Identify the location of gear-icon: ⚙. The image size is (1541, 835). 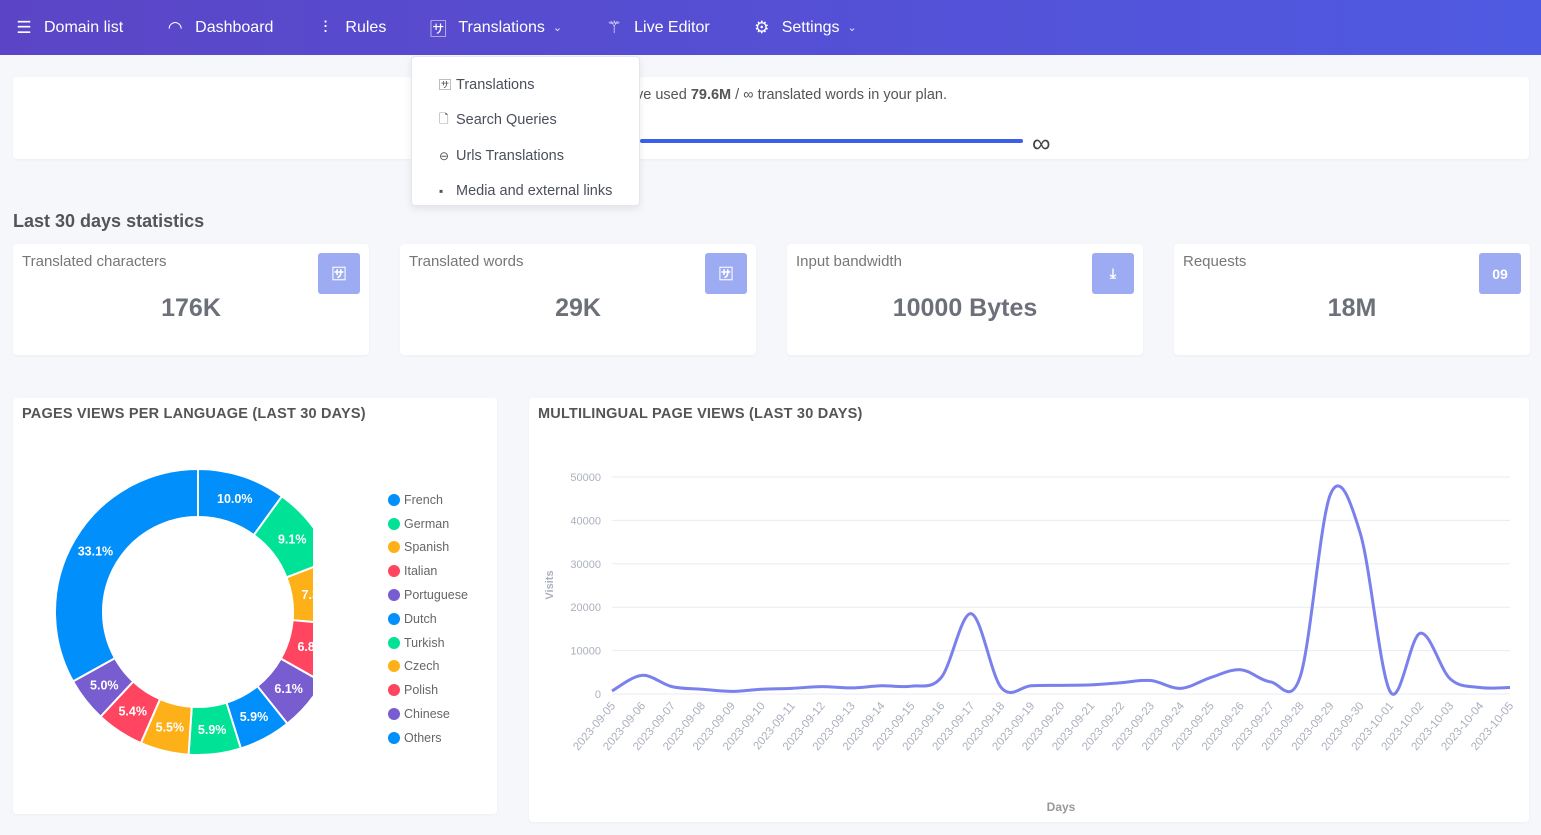
(762, 27).